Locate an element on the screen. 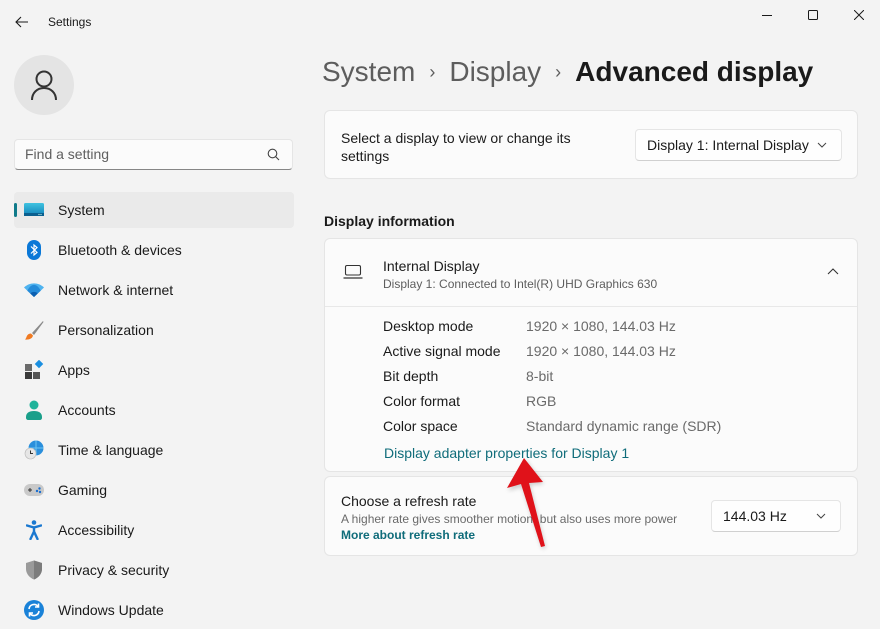 The image size is (880, 629). sidebar-item-label: Privacy & security is located at coordinates (114, 570).